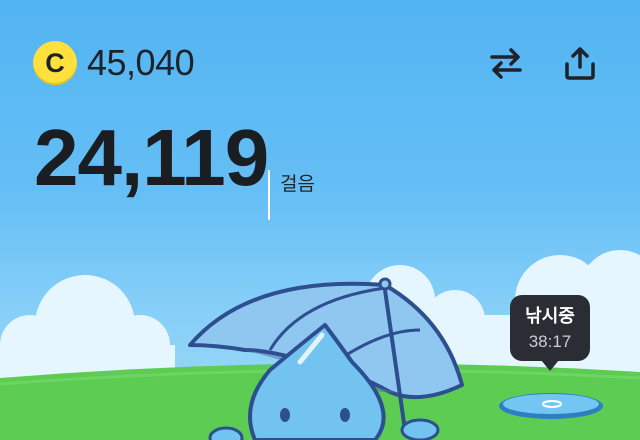 The image size is (640, 440). What do you see at coordinates (55, 63) in the screenshot?
I see `coin-icon: C` at bounding box center [55, 63].